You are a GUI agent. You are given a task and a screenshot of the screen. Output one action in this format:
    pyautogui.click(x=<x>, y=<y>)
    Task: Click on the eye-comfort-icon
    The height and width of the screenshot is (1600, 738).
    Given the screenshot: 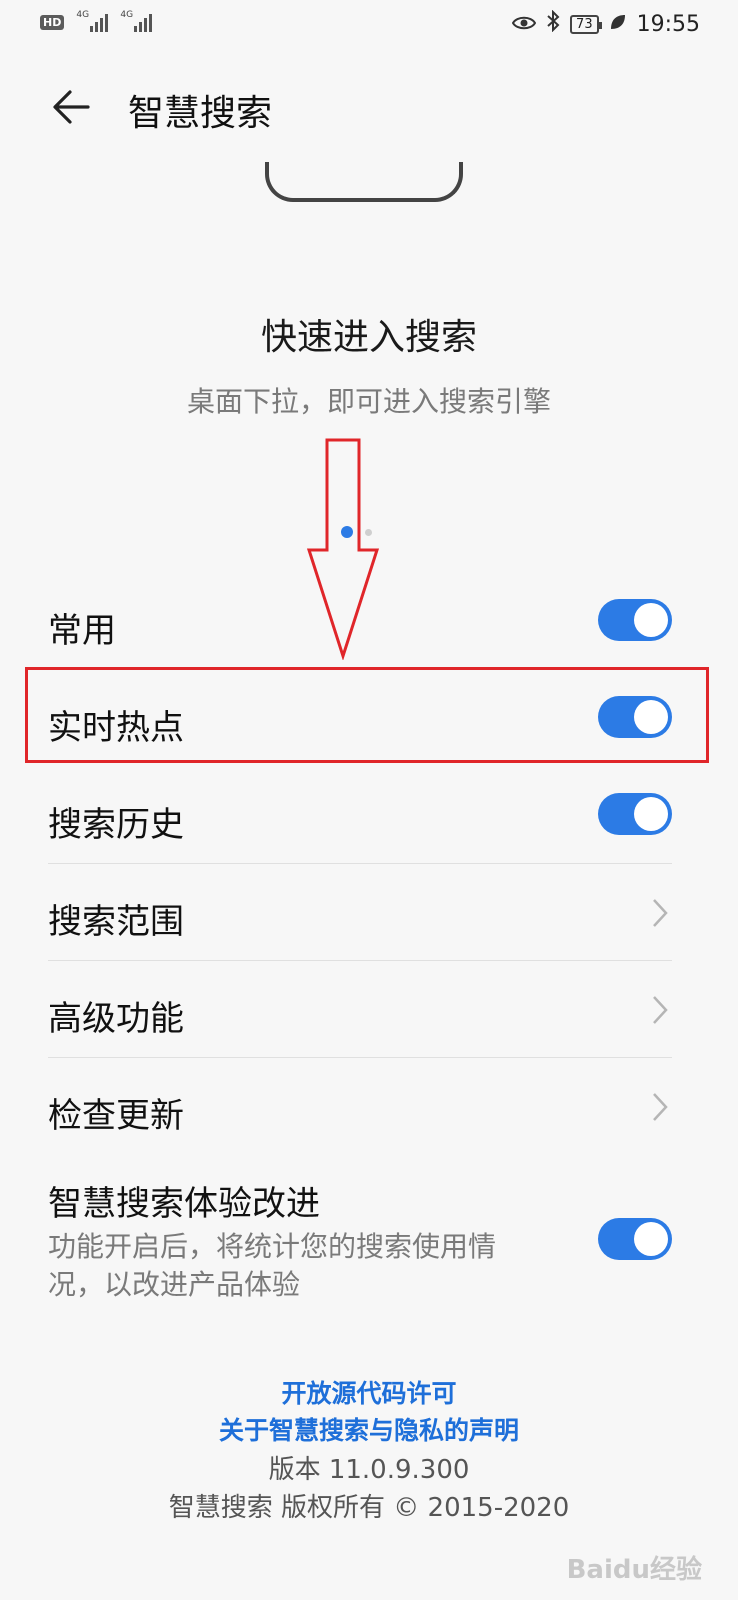 What is the action you would take?
    pyautogui.click(x=524, y=24)
    